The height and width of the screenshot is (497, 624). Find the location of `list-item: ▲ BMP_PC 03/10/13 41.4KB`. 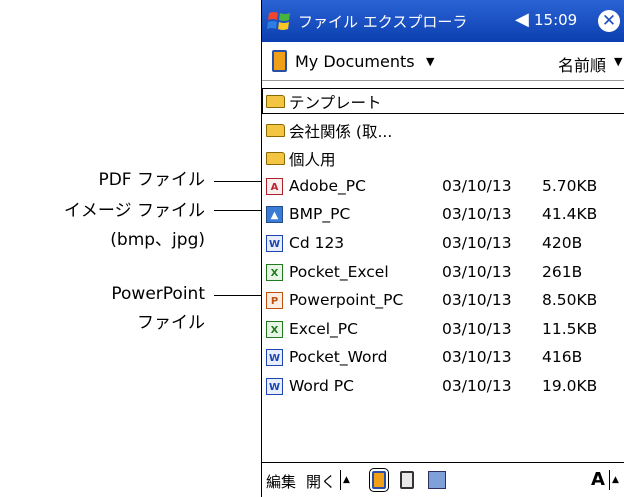

list-item: ▲ BMP_PC 03/10/13 41.4KB is located at coordinates (443, 215).